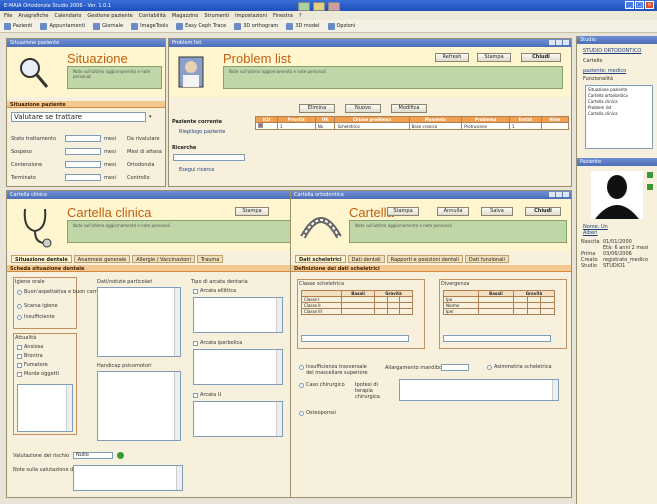  What do you see at coordinates (252, 211) in the screenshot?
I see `clinica-print-button: Stampa` at bounding box center [252, 211].